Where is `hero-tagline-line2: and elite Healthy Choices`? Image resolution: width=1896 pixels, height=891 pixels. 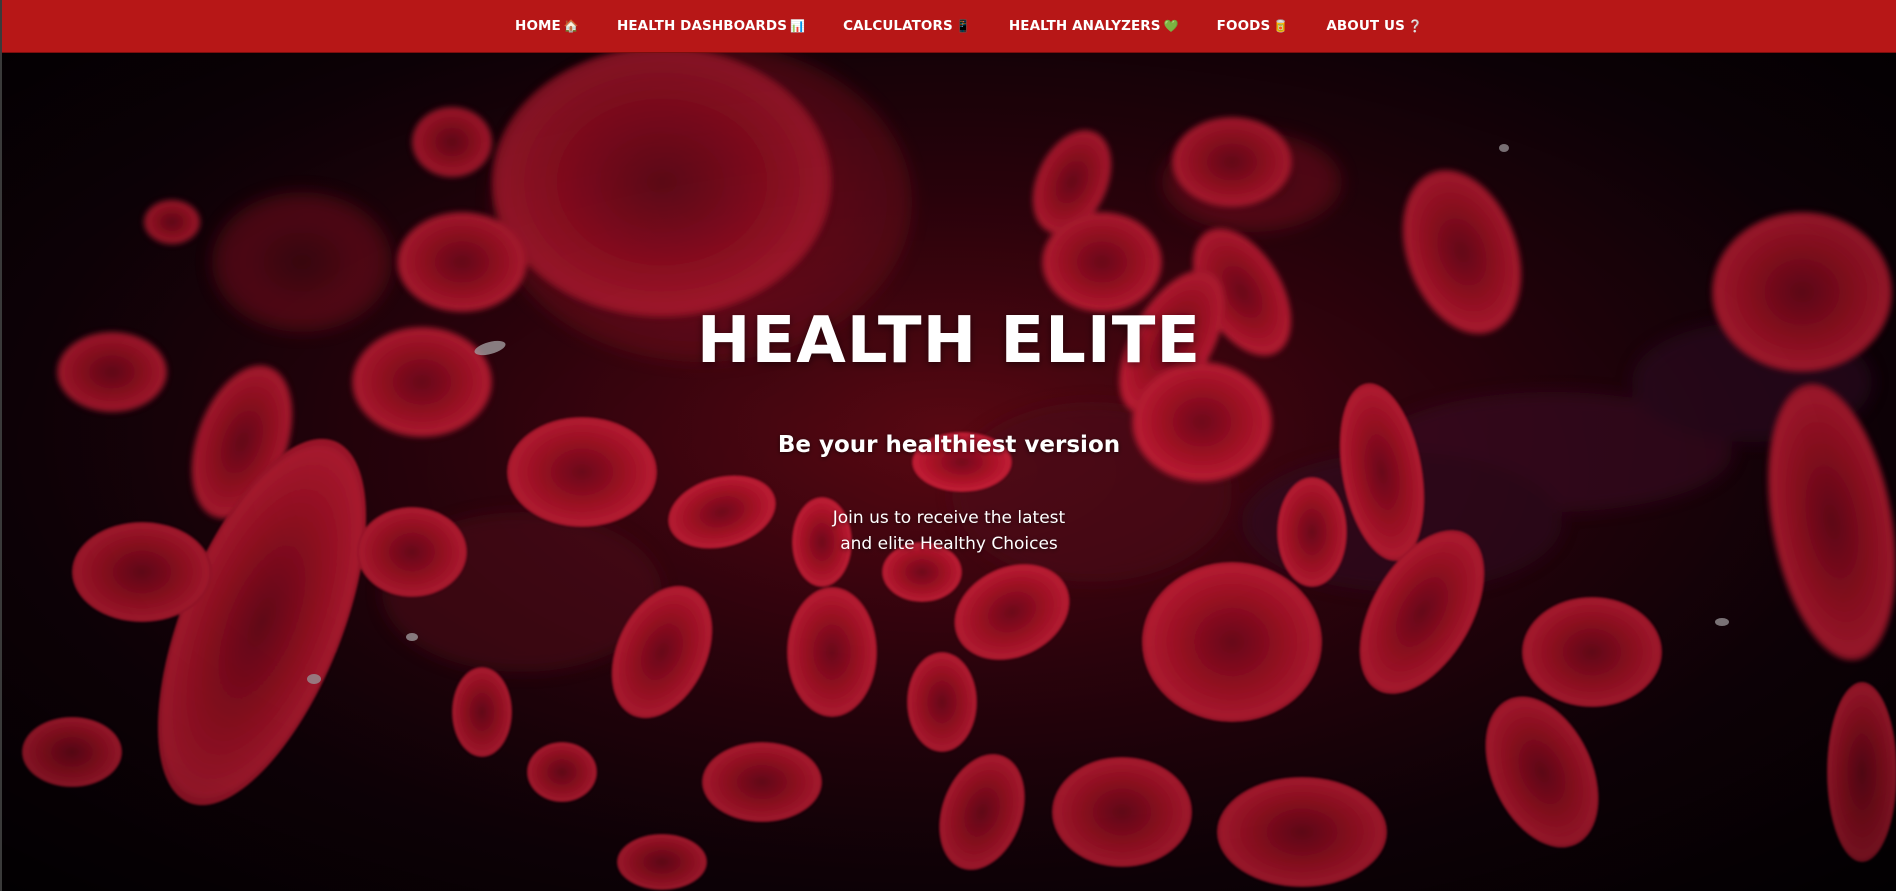
hero-tagline-line2: and elite Healthy Choices is located at coordinates (949, 544).